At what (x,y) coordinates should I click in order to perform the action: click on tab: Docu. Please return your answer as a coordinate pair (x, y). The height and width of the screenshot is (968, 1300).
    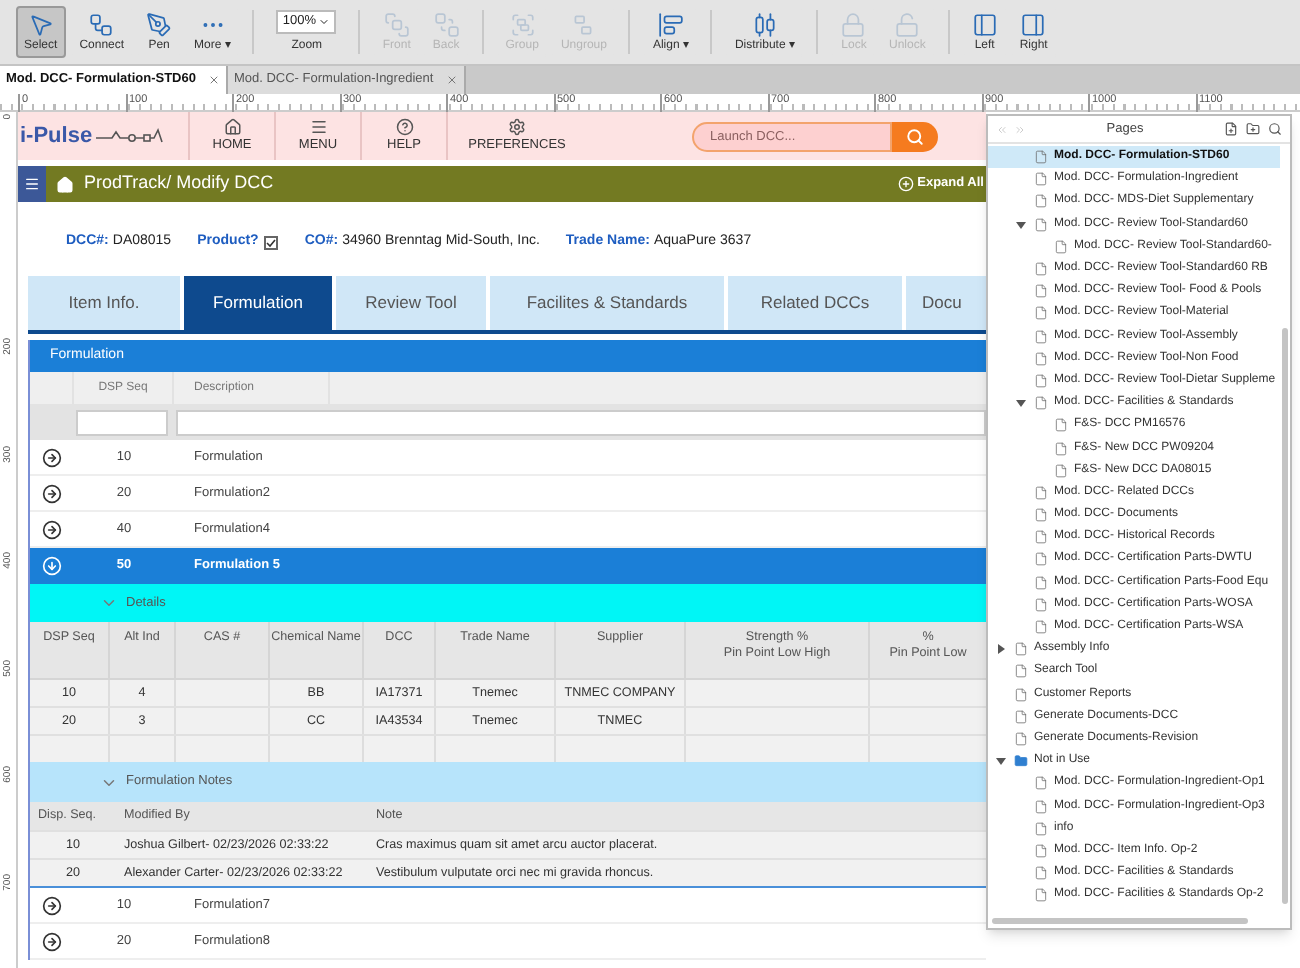
    Looking at the image, I should click on (946, 303).